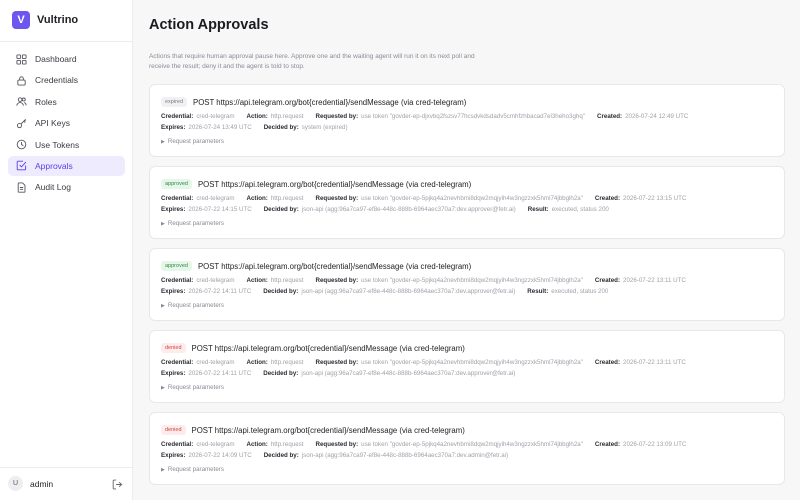 Image resolution: width=800 pixels, height=500 pixels. Describe the element at coordinates (21, 165) in the screenshot. I see `check-square-icon` at that location.